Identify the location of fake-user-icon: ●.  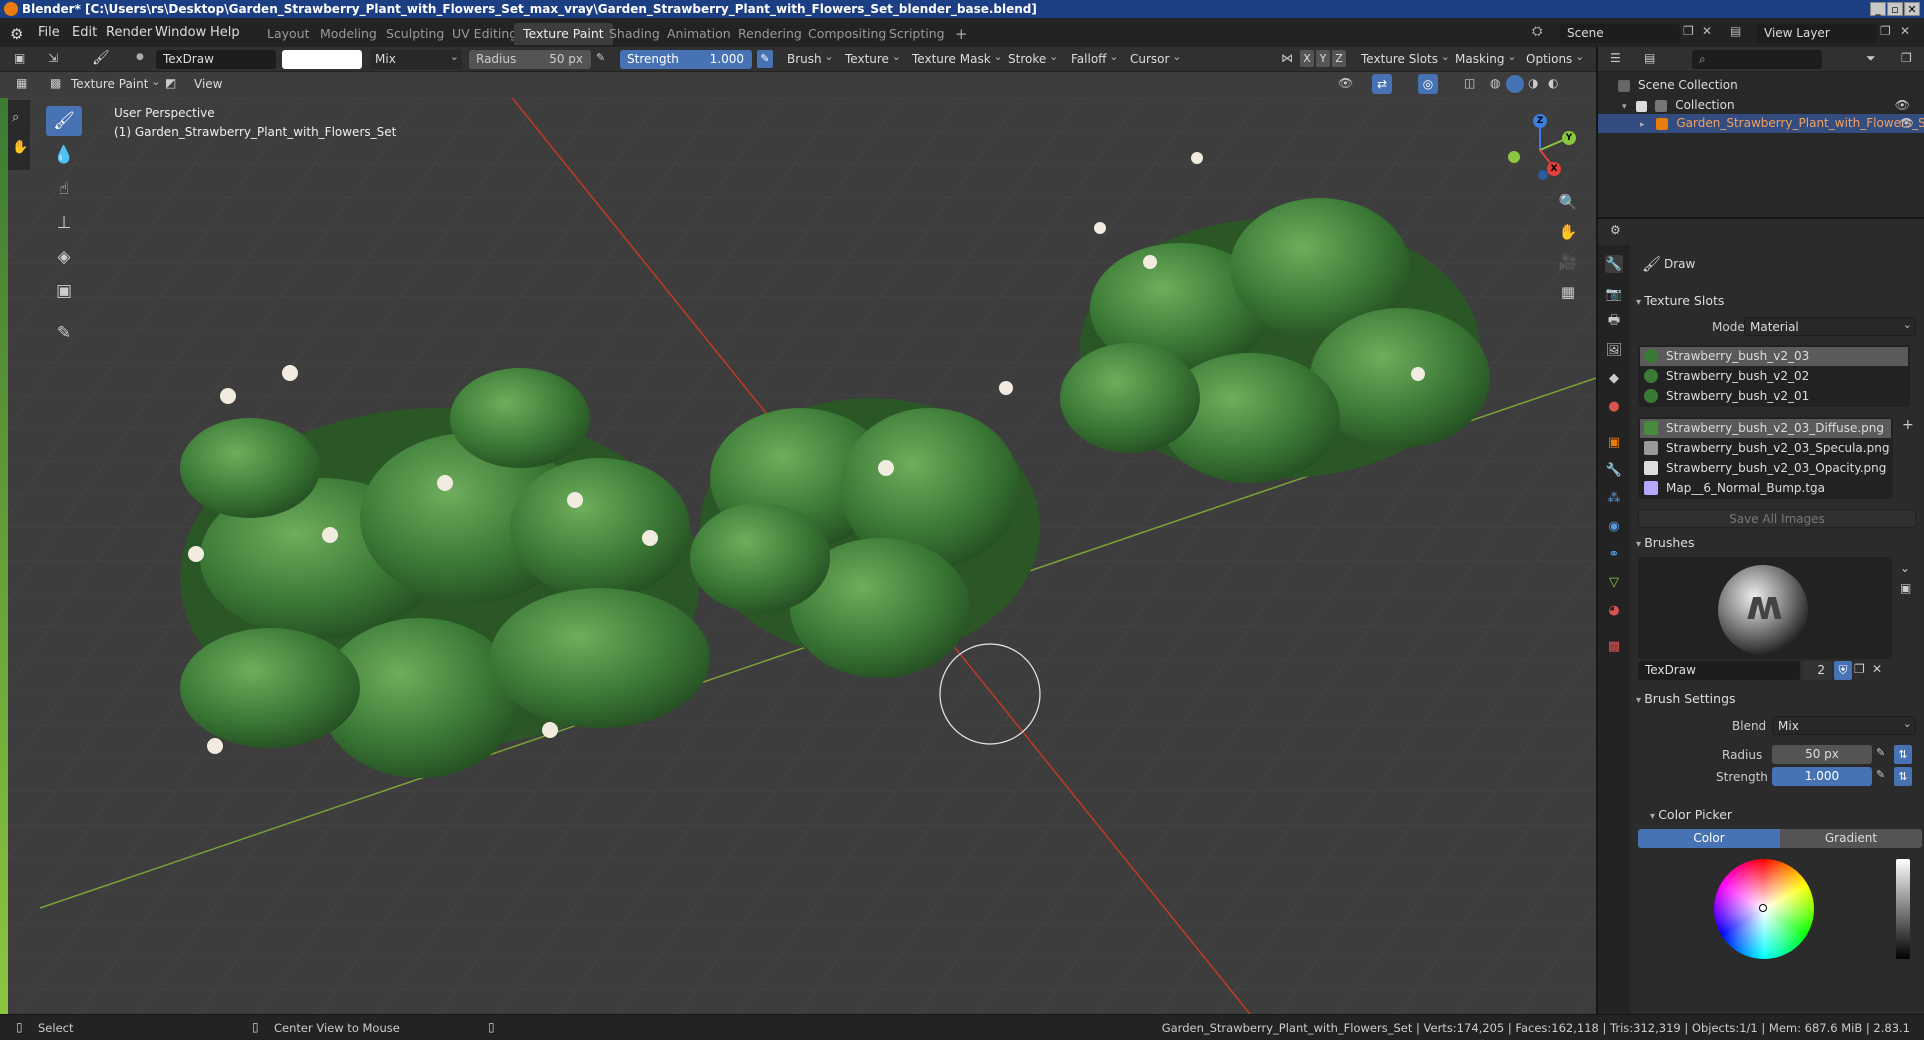
(140, 57).